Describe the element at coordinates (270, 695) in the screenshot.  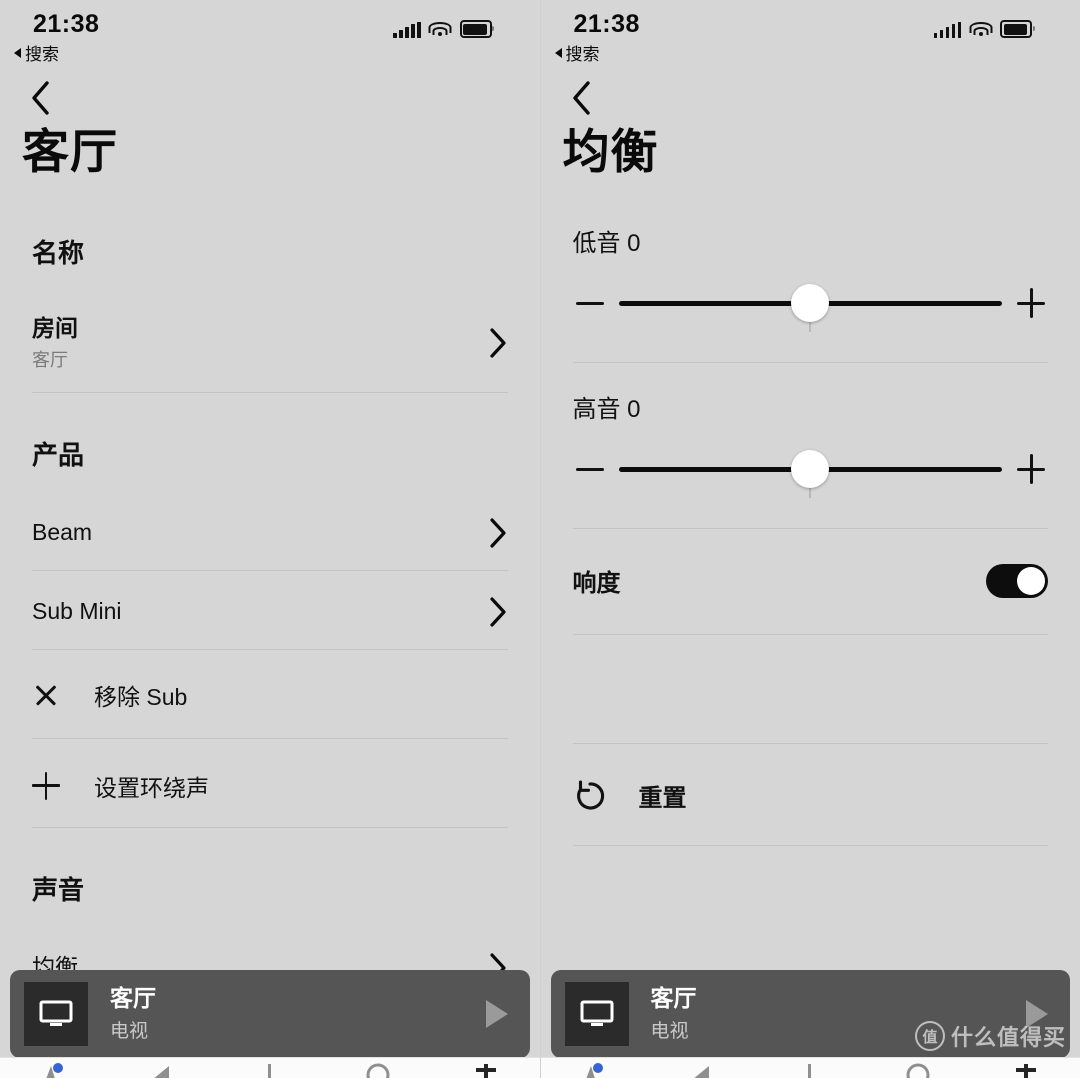
I see `row-remove-sub: 移除 Sub` at that location.